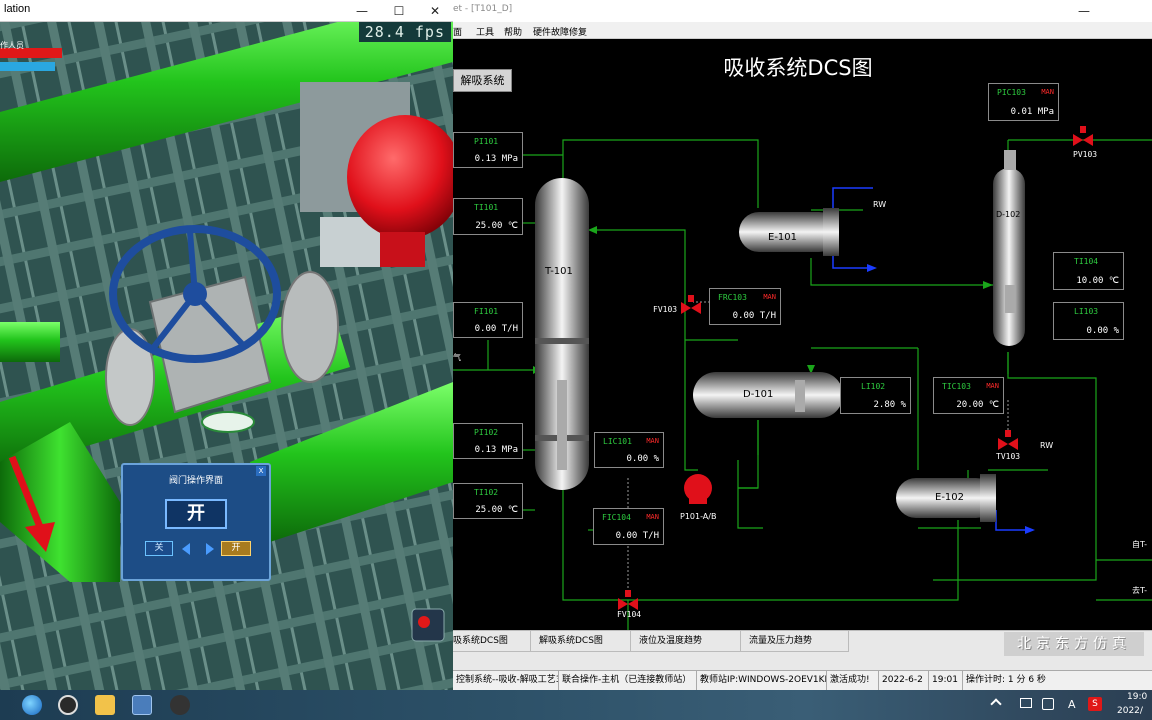 The image size is (1152, 720). Describe the element at coordinates (404, 32) in the screenshot. I see `fps-counter: 28.4 fps` at that location.